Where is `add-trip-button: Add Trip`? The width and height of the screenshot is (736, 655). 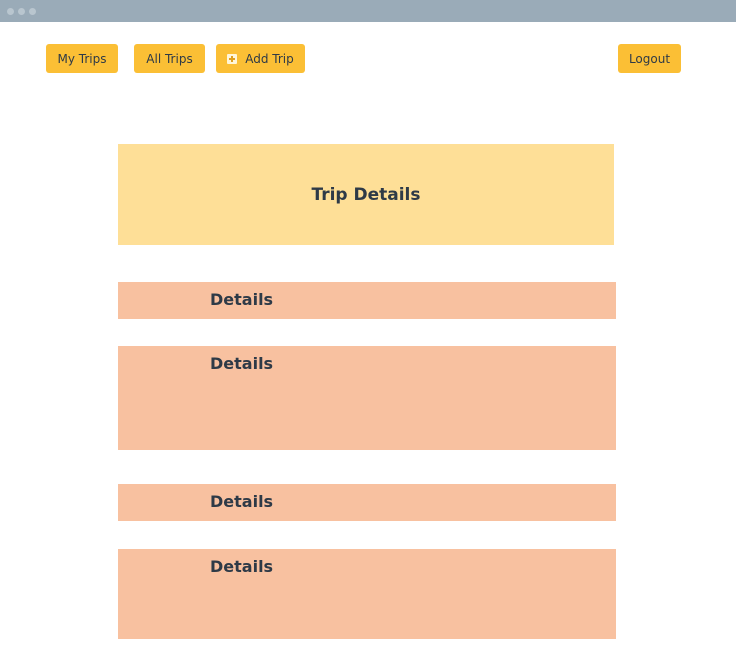
add-trip-button: Add Trip is located at coordinates (260, 58).